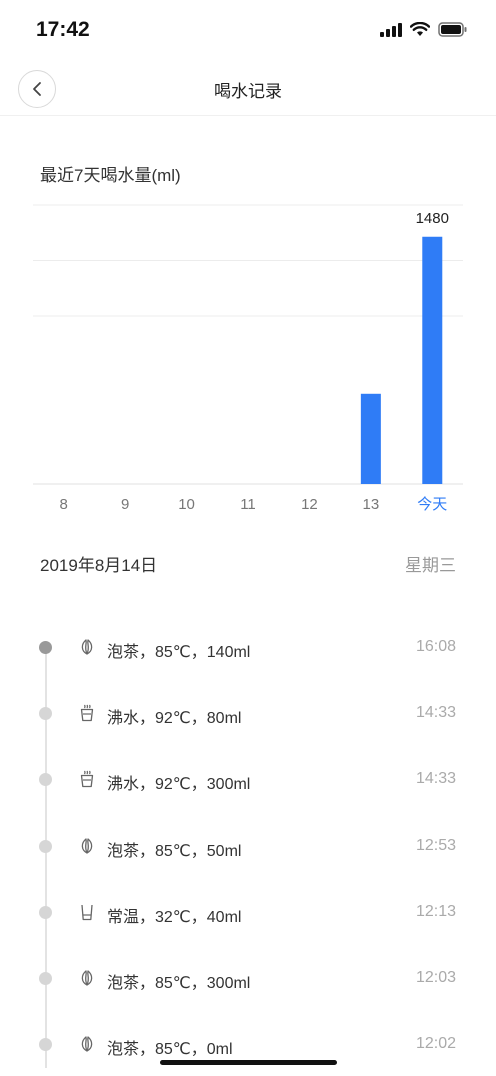 The image size is (496, 1076). Describe the element at coordinates (64, 504) in the screenshot. I see `x-tick-label: 8` at that location.